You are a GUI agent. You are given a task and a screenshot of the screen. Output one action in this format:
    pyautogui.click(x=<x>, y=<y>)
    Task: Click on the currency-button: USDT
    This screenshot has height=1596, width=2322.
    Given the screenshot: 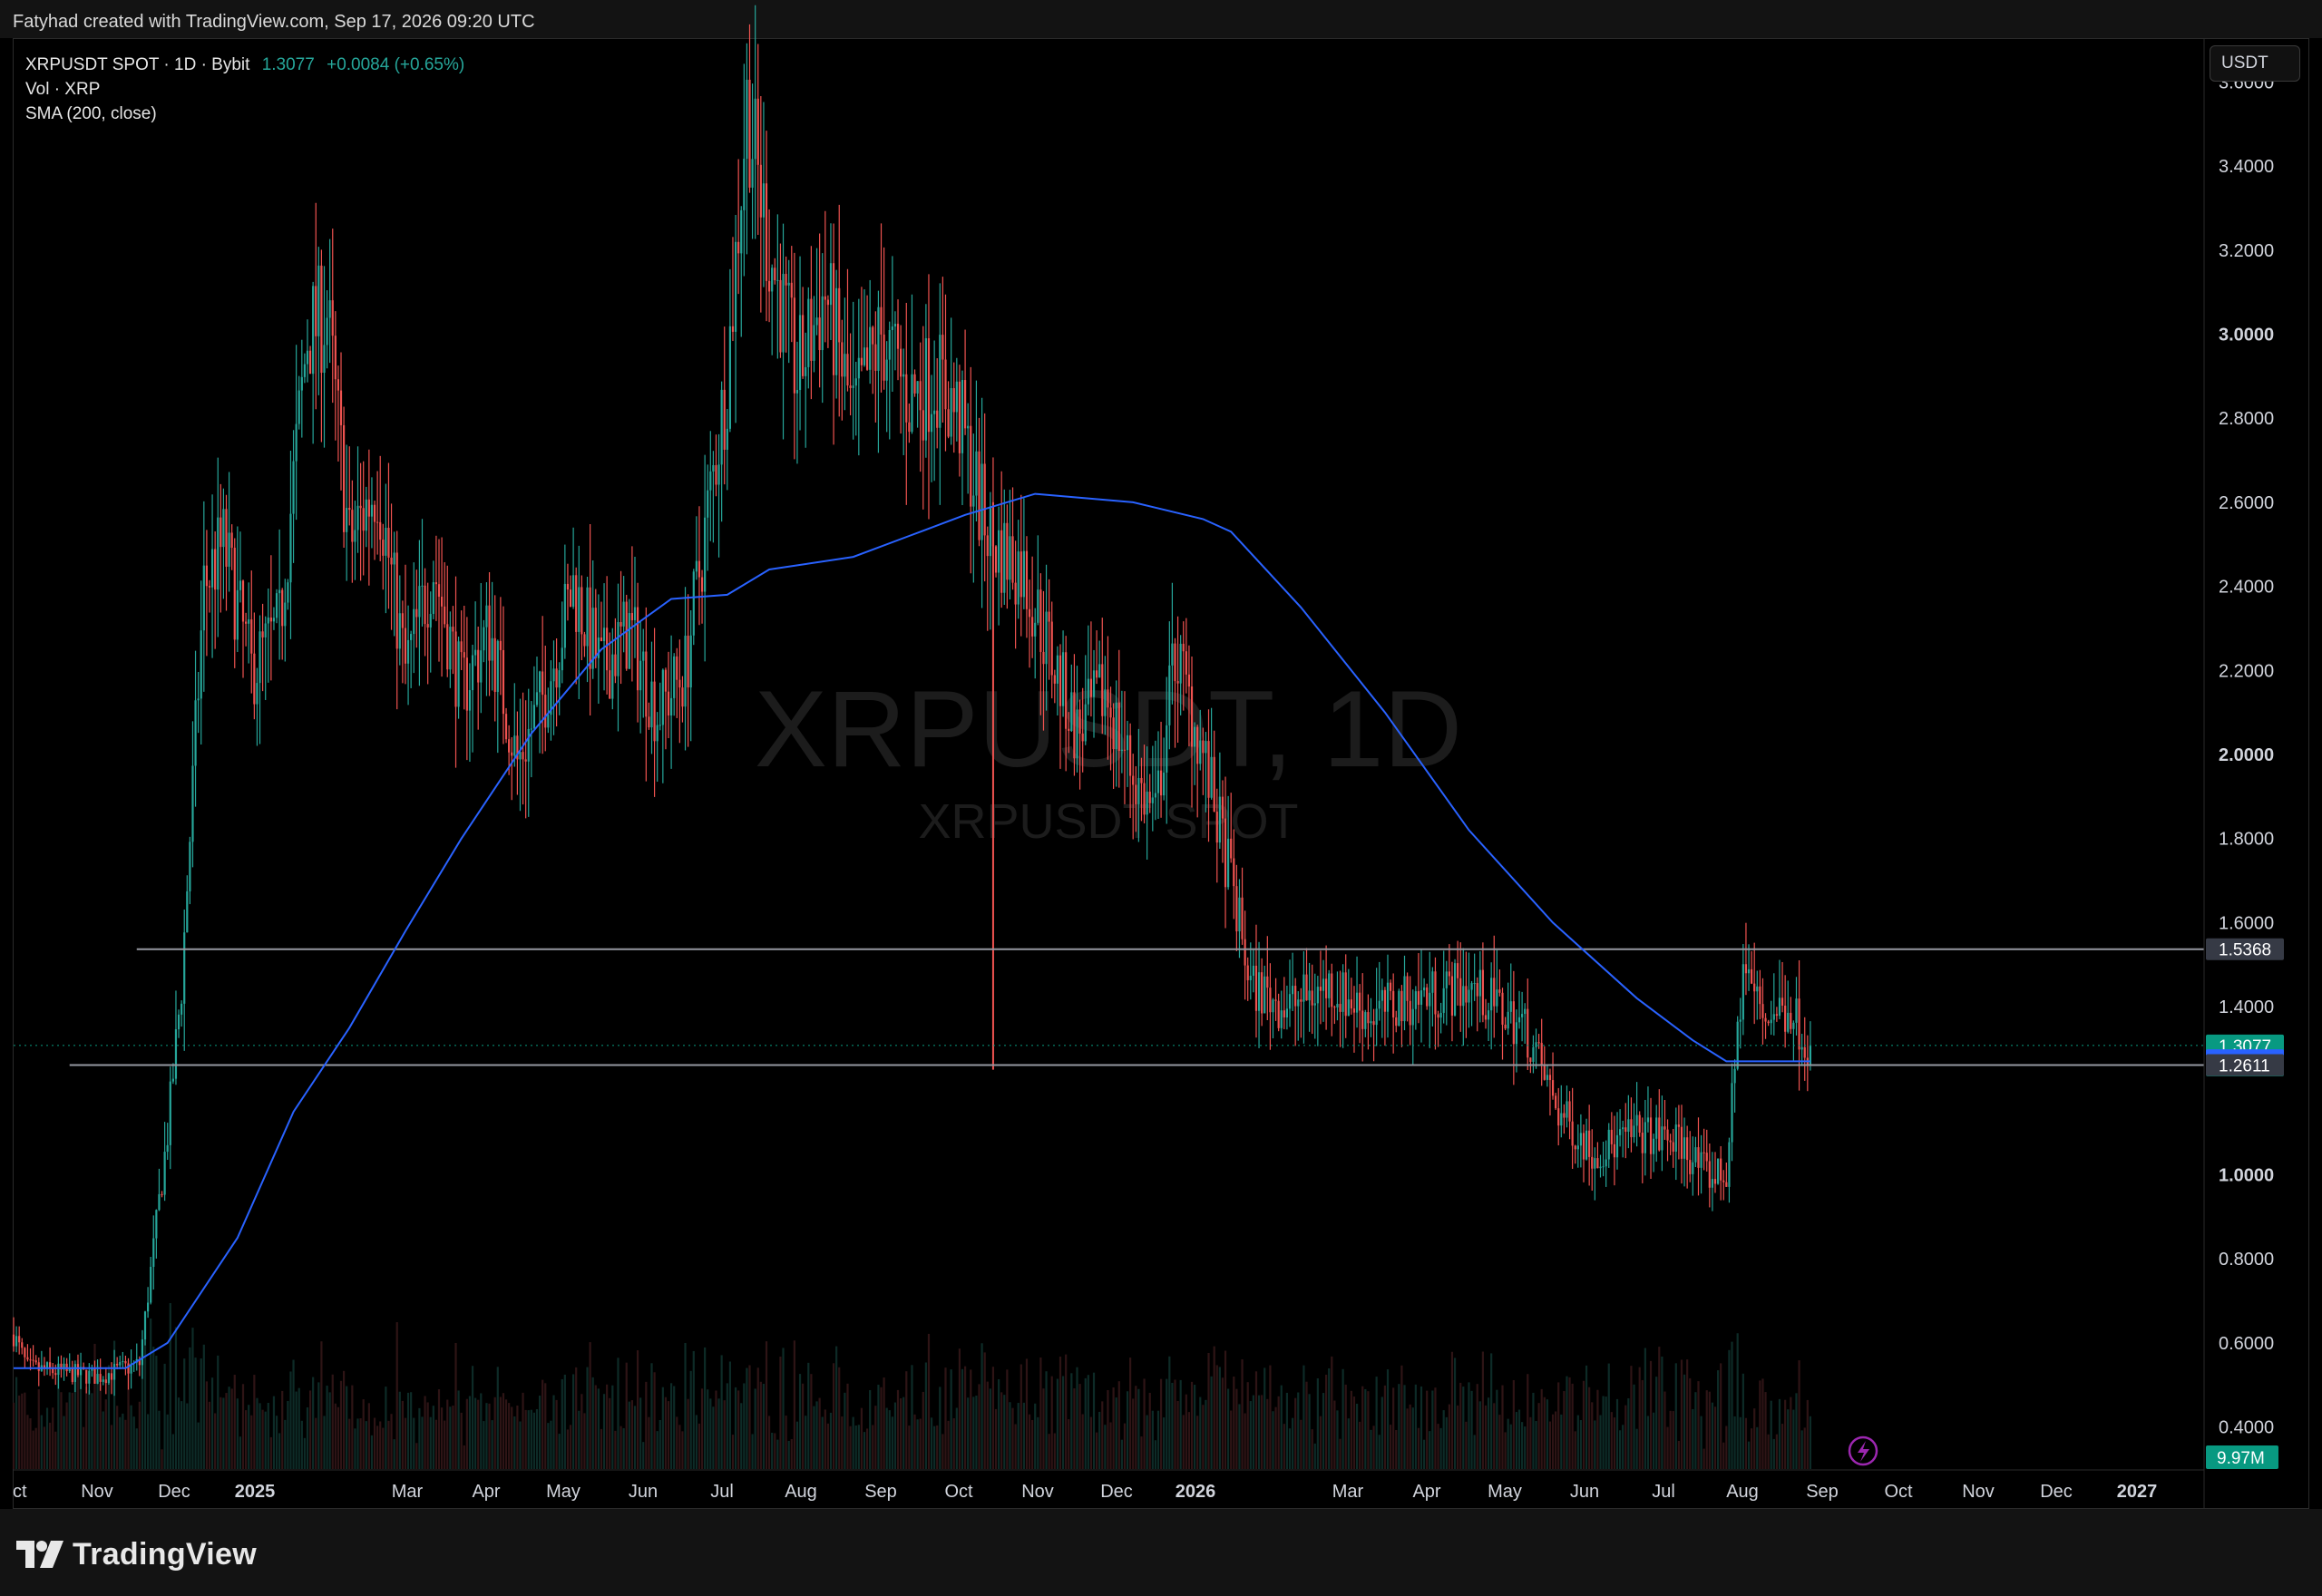 What is the action you would take?
    pyautogui.click(x=2255, y=63)
    